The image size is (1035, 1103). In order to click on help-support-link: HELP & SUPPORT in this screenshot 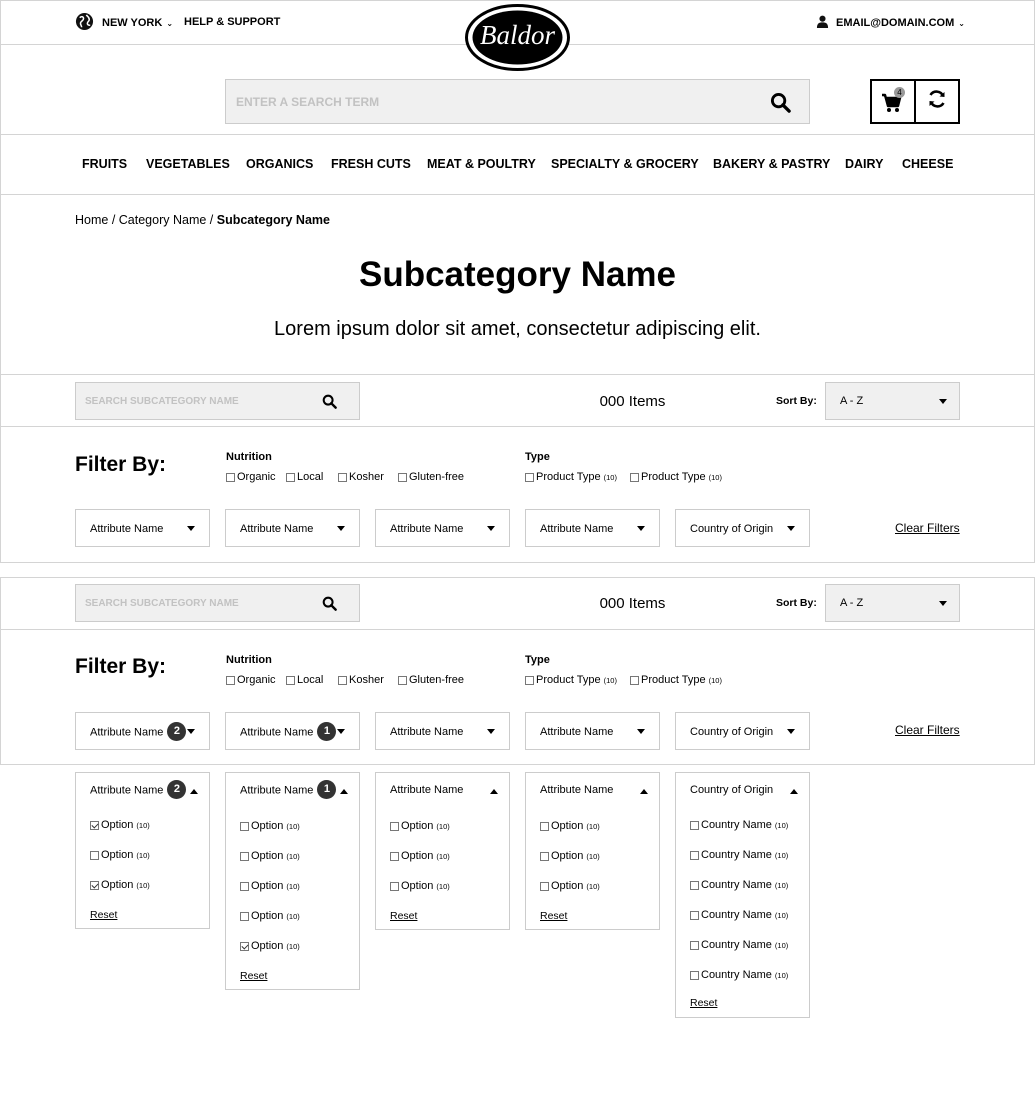, I will do `click(232, 22)`.